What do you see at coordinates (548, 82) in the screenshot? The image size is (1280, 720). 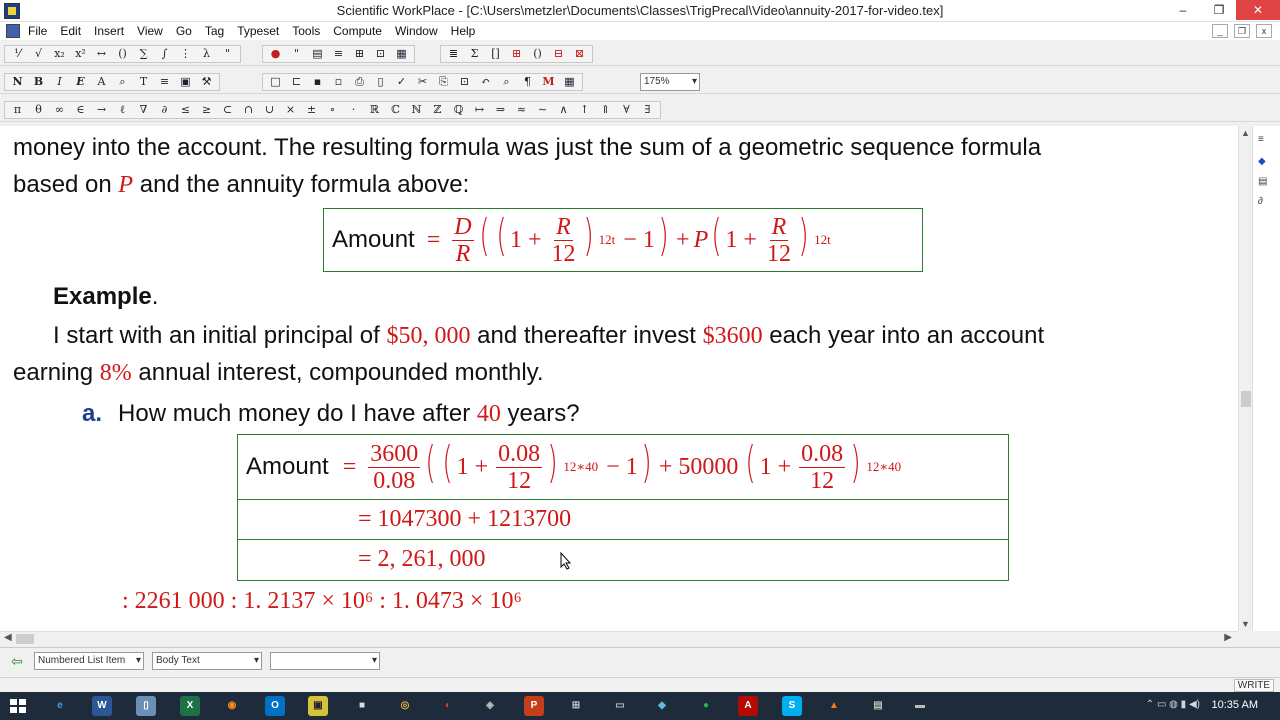 I see `math-icon: M` at bounding box center [548, 82].